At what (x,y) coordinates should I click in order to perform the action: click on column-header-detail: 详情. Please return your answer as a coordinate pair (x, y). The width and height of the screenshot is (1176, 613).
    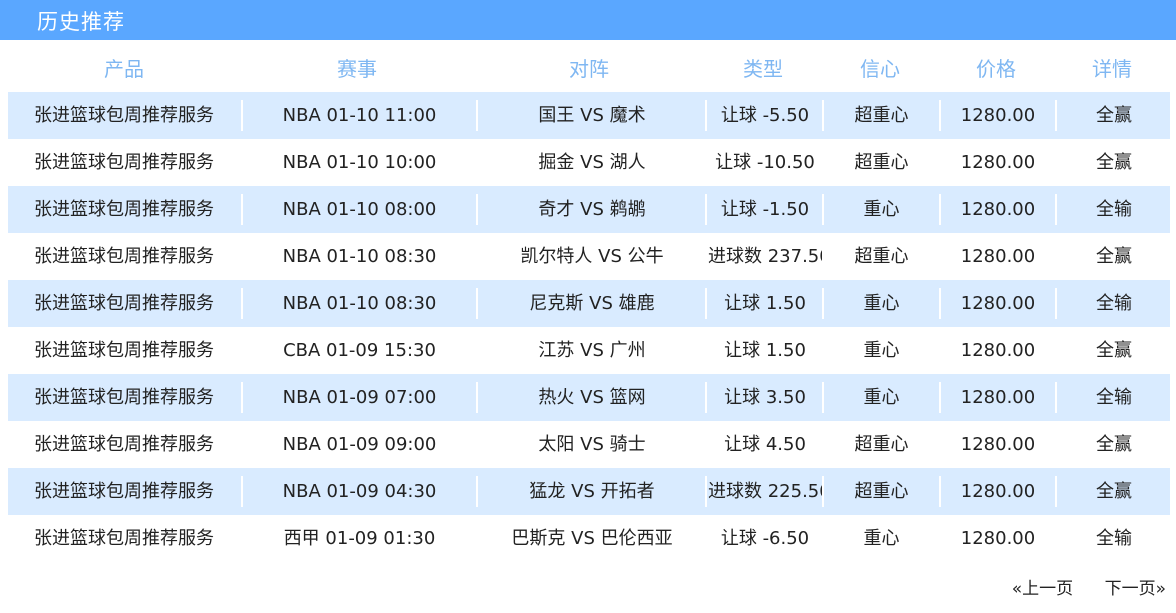
    Looking at the image, I should click on (1112, 69).